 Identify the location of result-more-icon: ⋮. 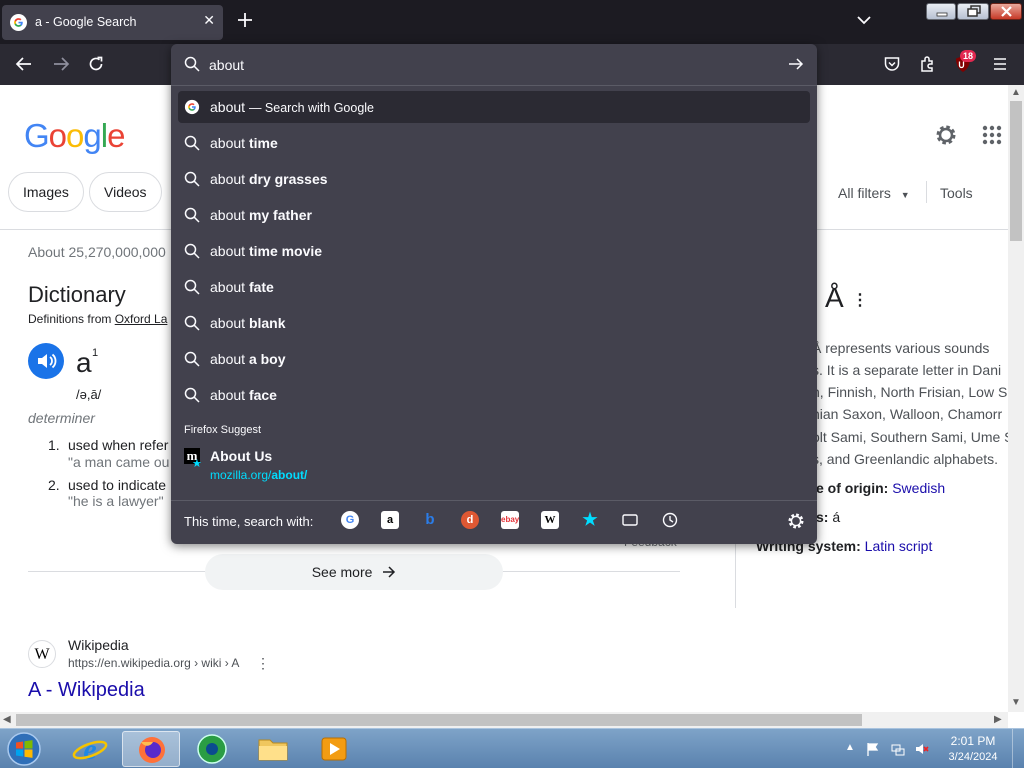
(263, 663).